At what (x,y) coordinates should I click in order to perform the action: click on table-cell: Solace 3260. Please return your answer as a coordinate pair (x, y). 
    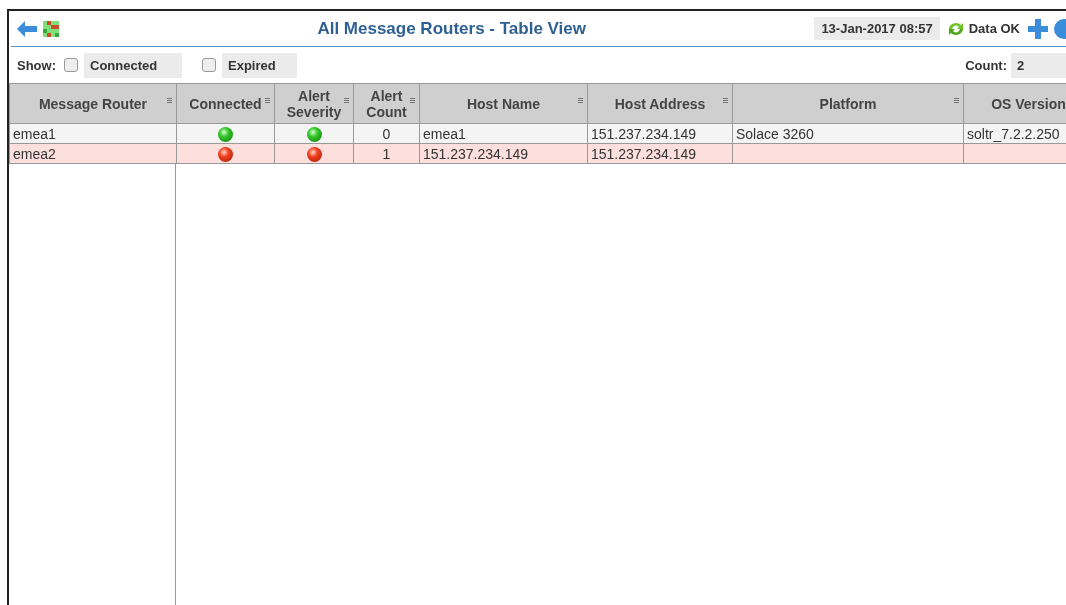
    Looking at the image, I should click on (775, 133).